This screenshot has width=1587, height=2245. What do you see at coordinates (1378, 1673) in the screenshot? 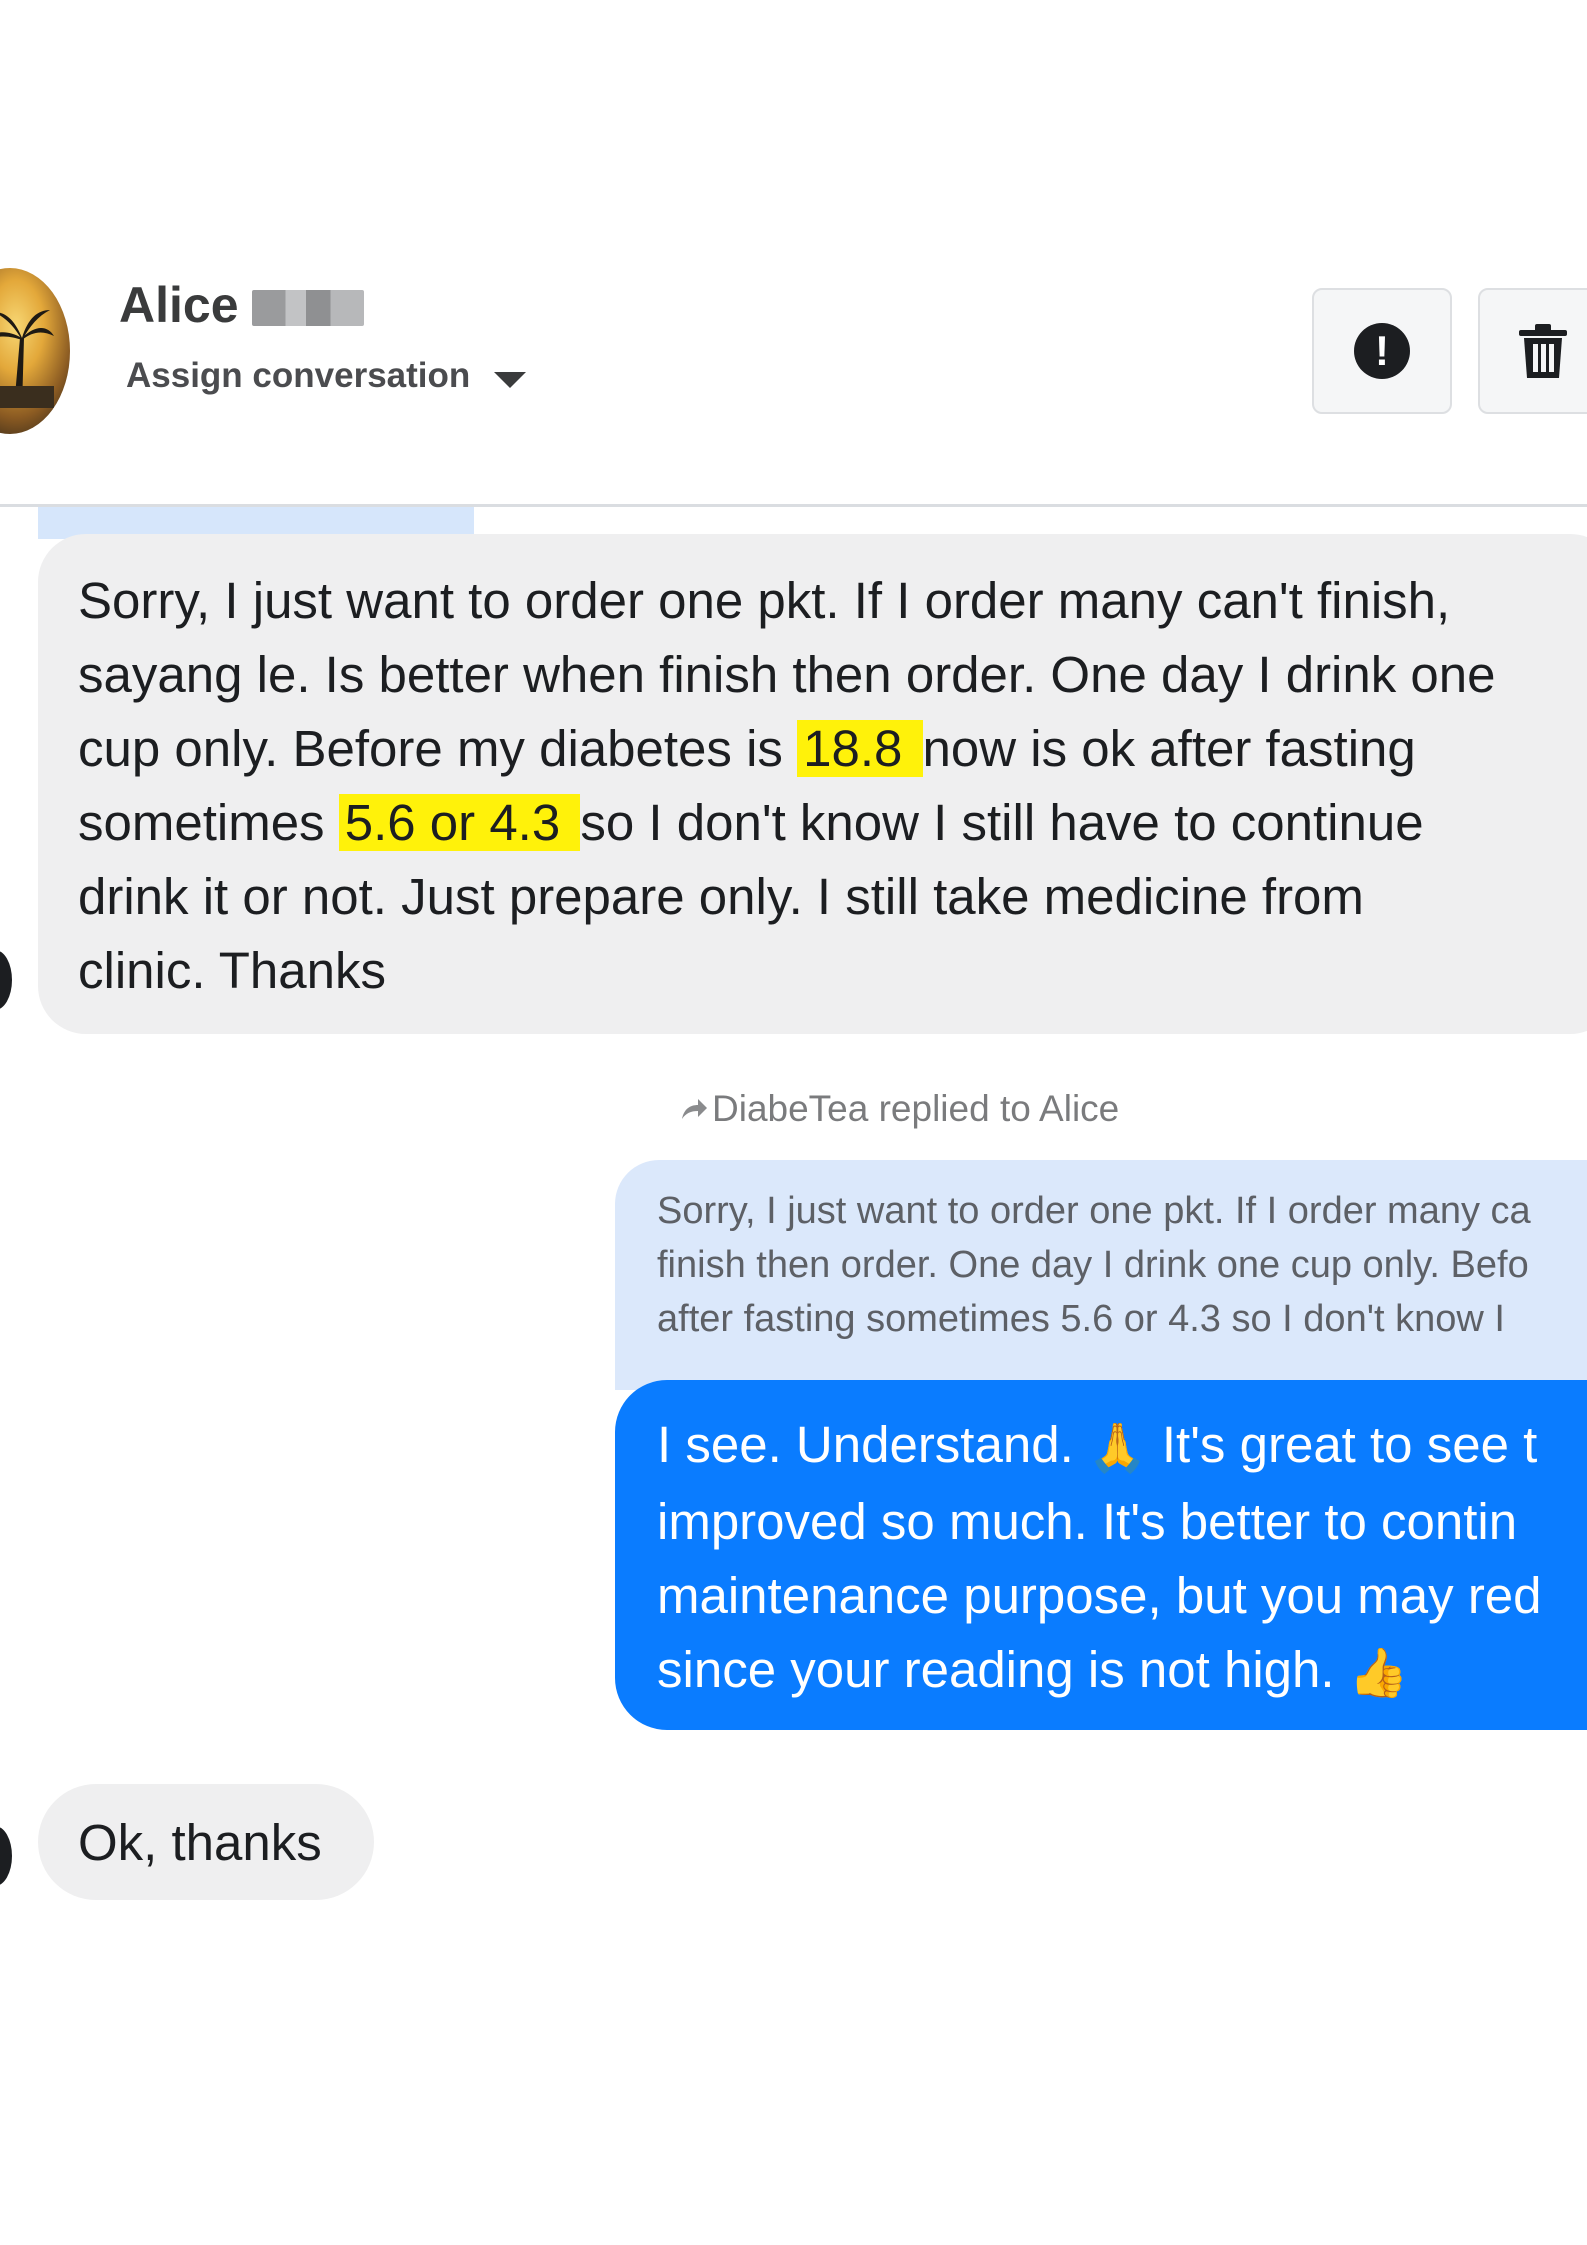
I see `thumbs-up-icon: 👍` at bounding box center [1378, 1673].